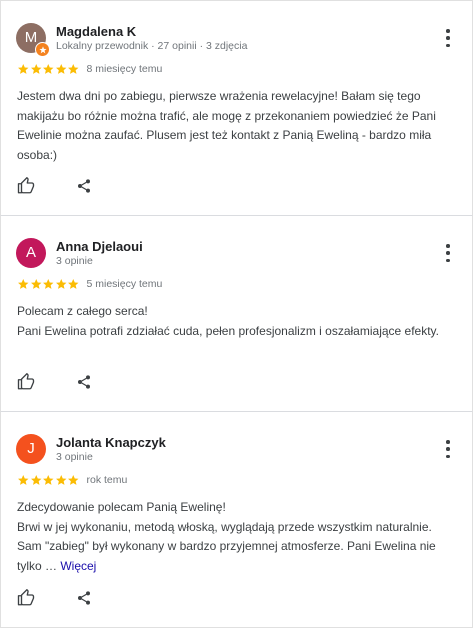 Image resolution: width=473 pixels, height=628 pixels. Describe the element at coordinates (42, 49) in the screenshot. I see `local-guide-badge-icon` at that location.